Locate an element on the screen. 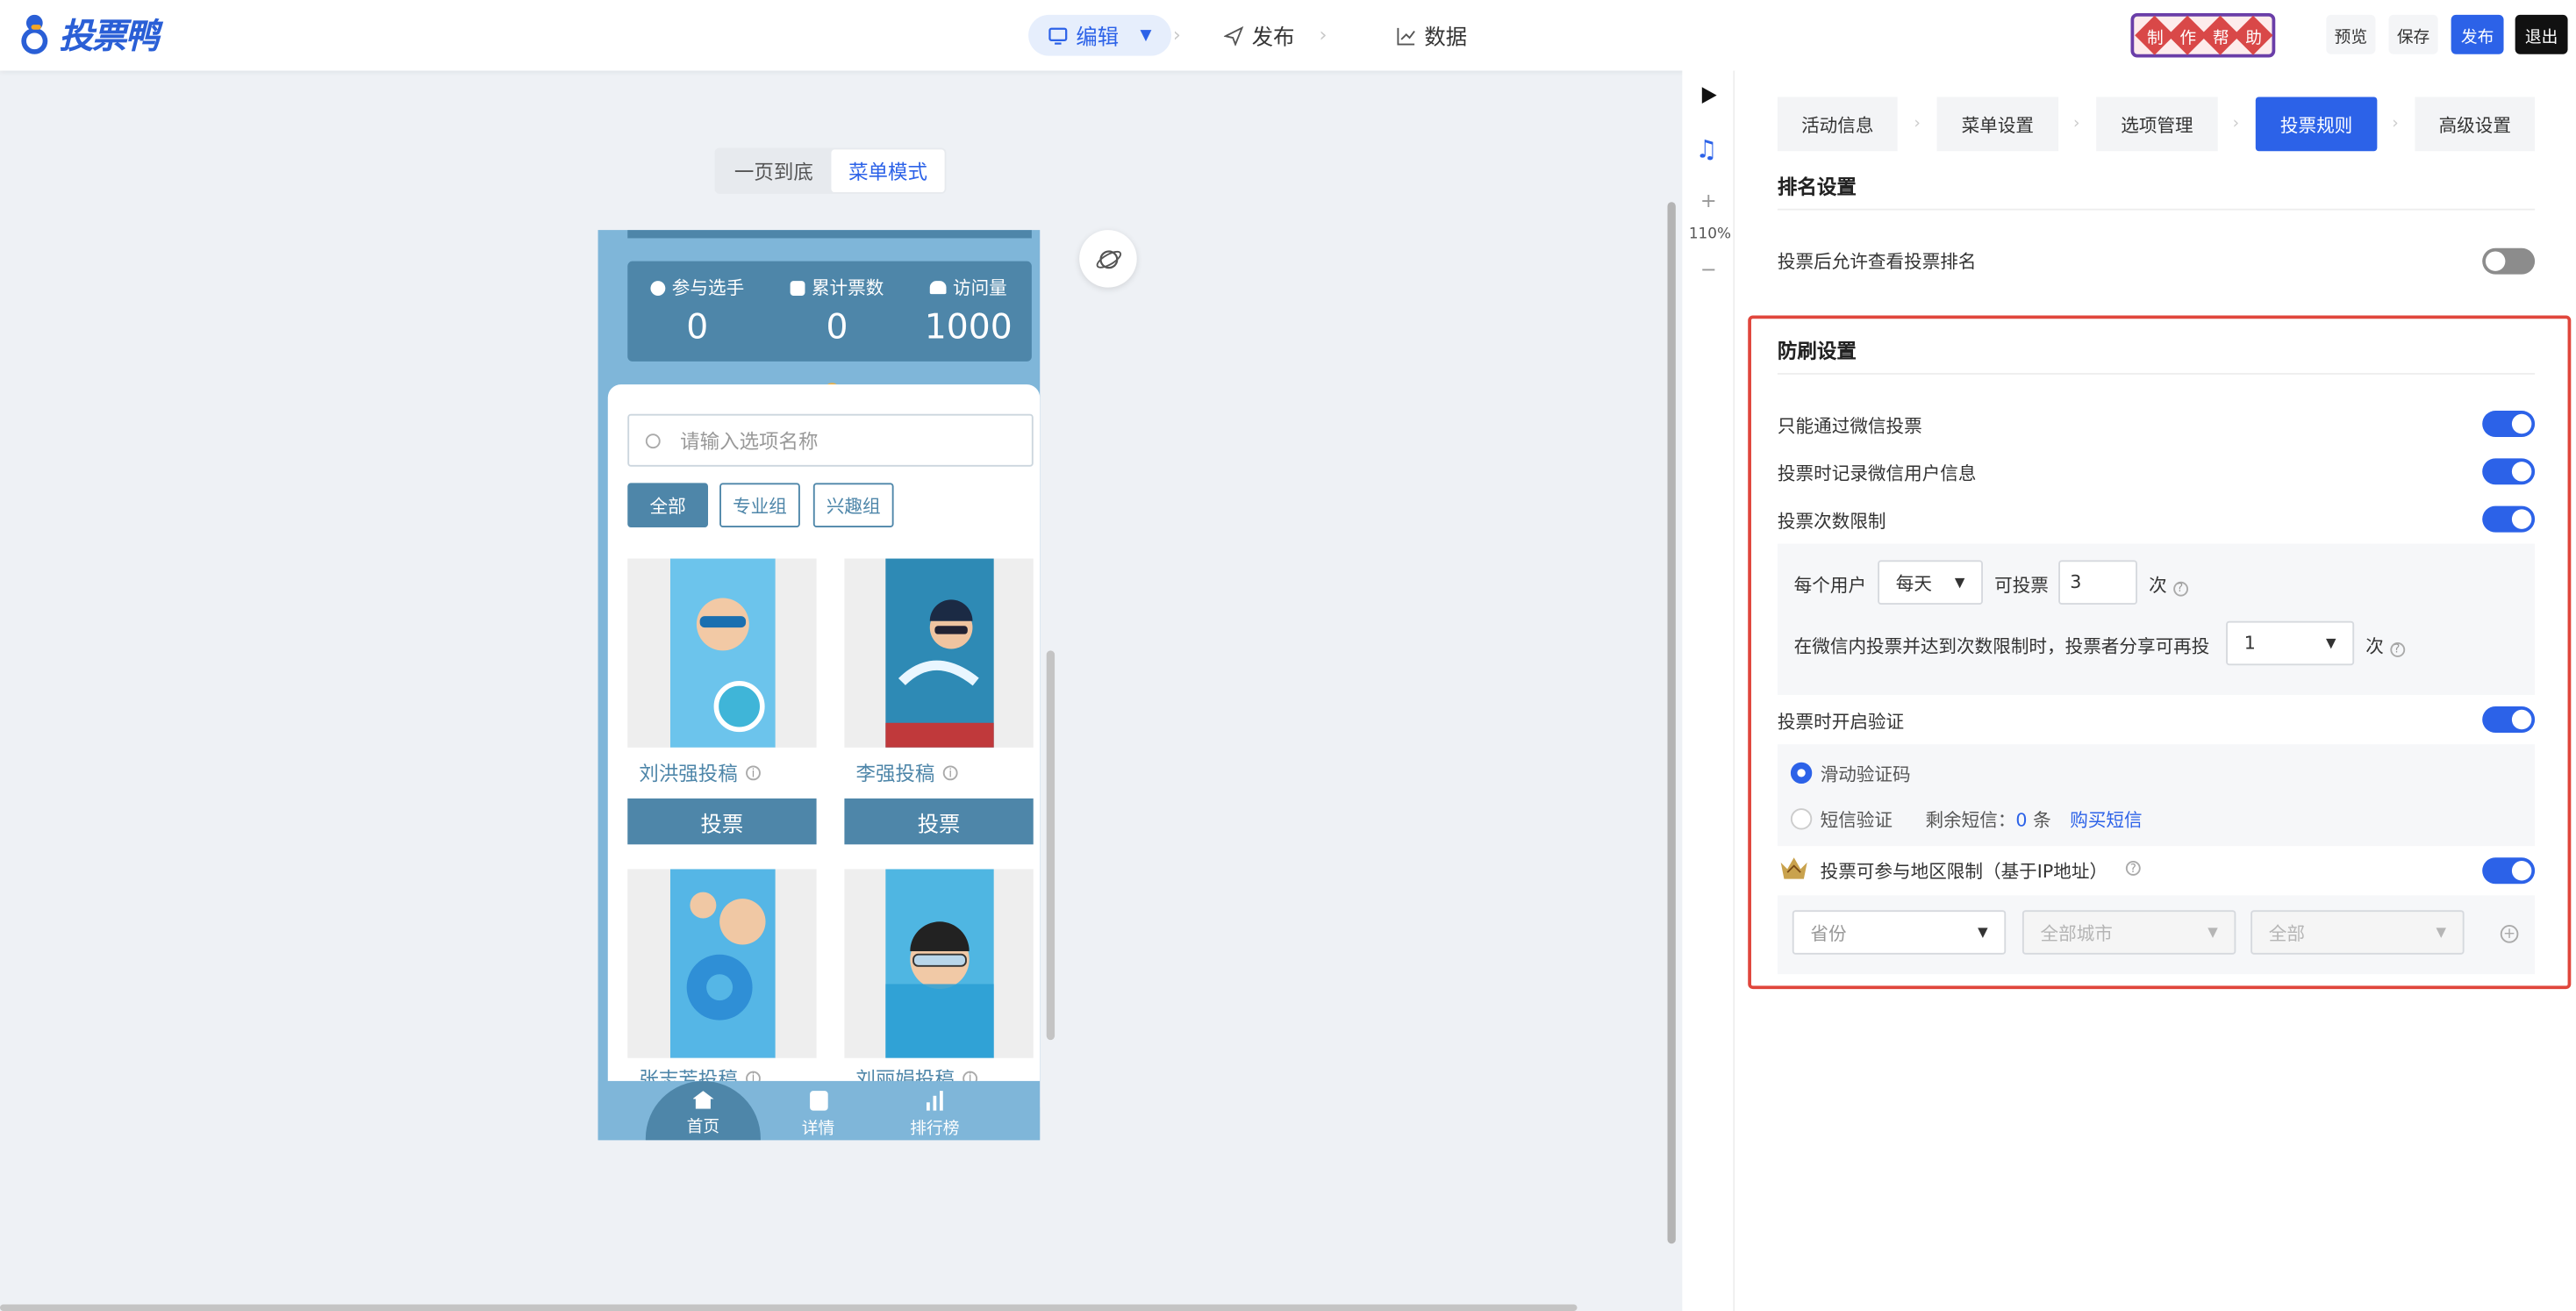 The height and width of the screenshot is (1311, 2576). allow-view-ranking-label: 投票后允许查看投票排名 is located at coordinates (1877, 262).